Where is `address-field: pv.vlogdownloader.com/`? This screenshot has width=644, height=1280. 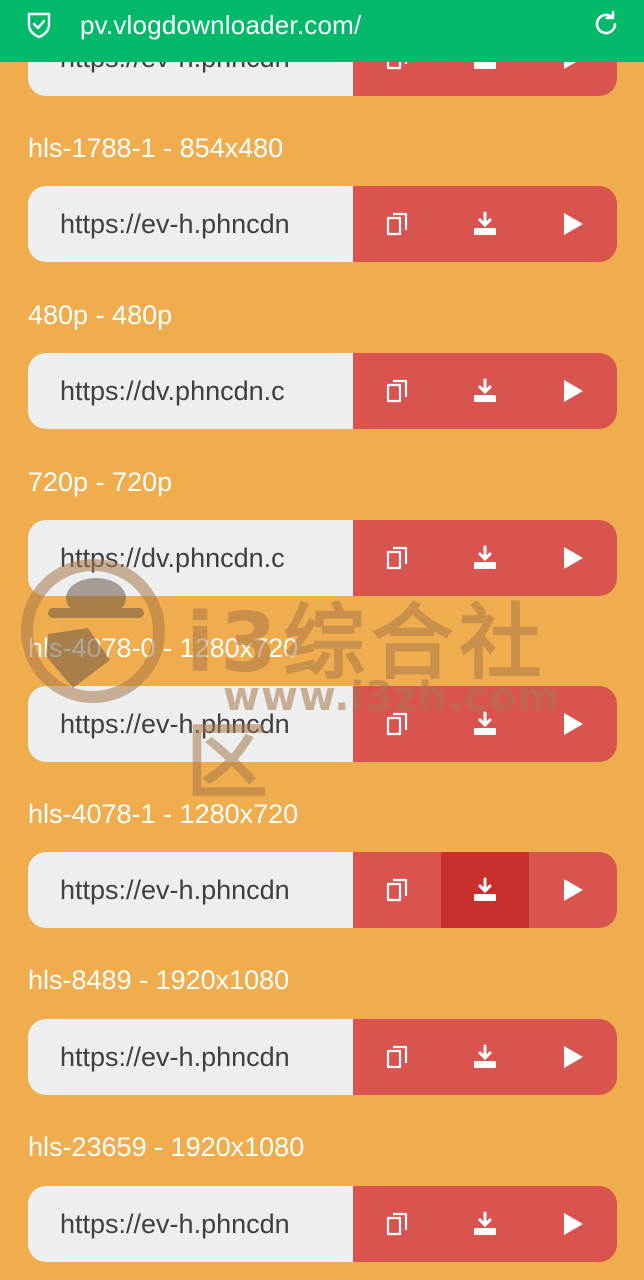 address-field: pv.vlogdownloader.com/ is located at coordinates (220, 25).